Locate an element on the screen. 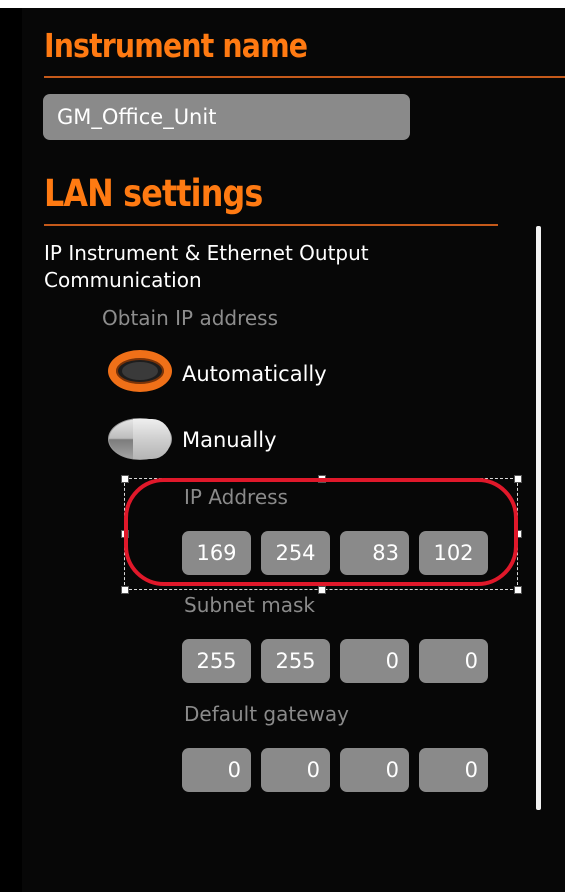 The height and width of the screenshot is (892, 565). automatically-option-label: Automatically is located at coordinates (254, 374).